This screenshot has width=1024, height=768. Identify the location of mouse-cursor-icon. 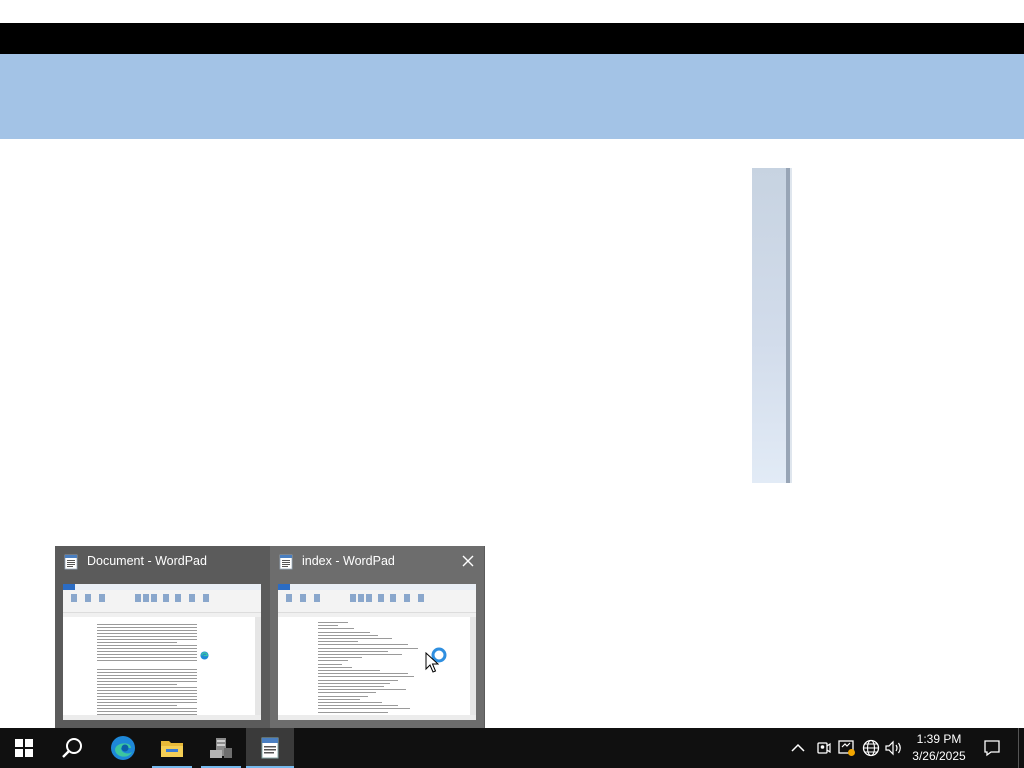
(432, 662).